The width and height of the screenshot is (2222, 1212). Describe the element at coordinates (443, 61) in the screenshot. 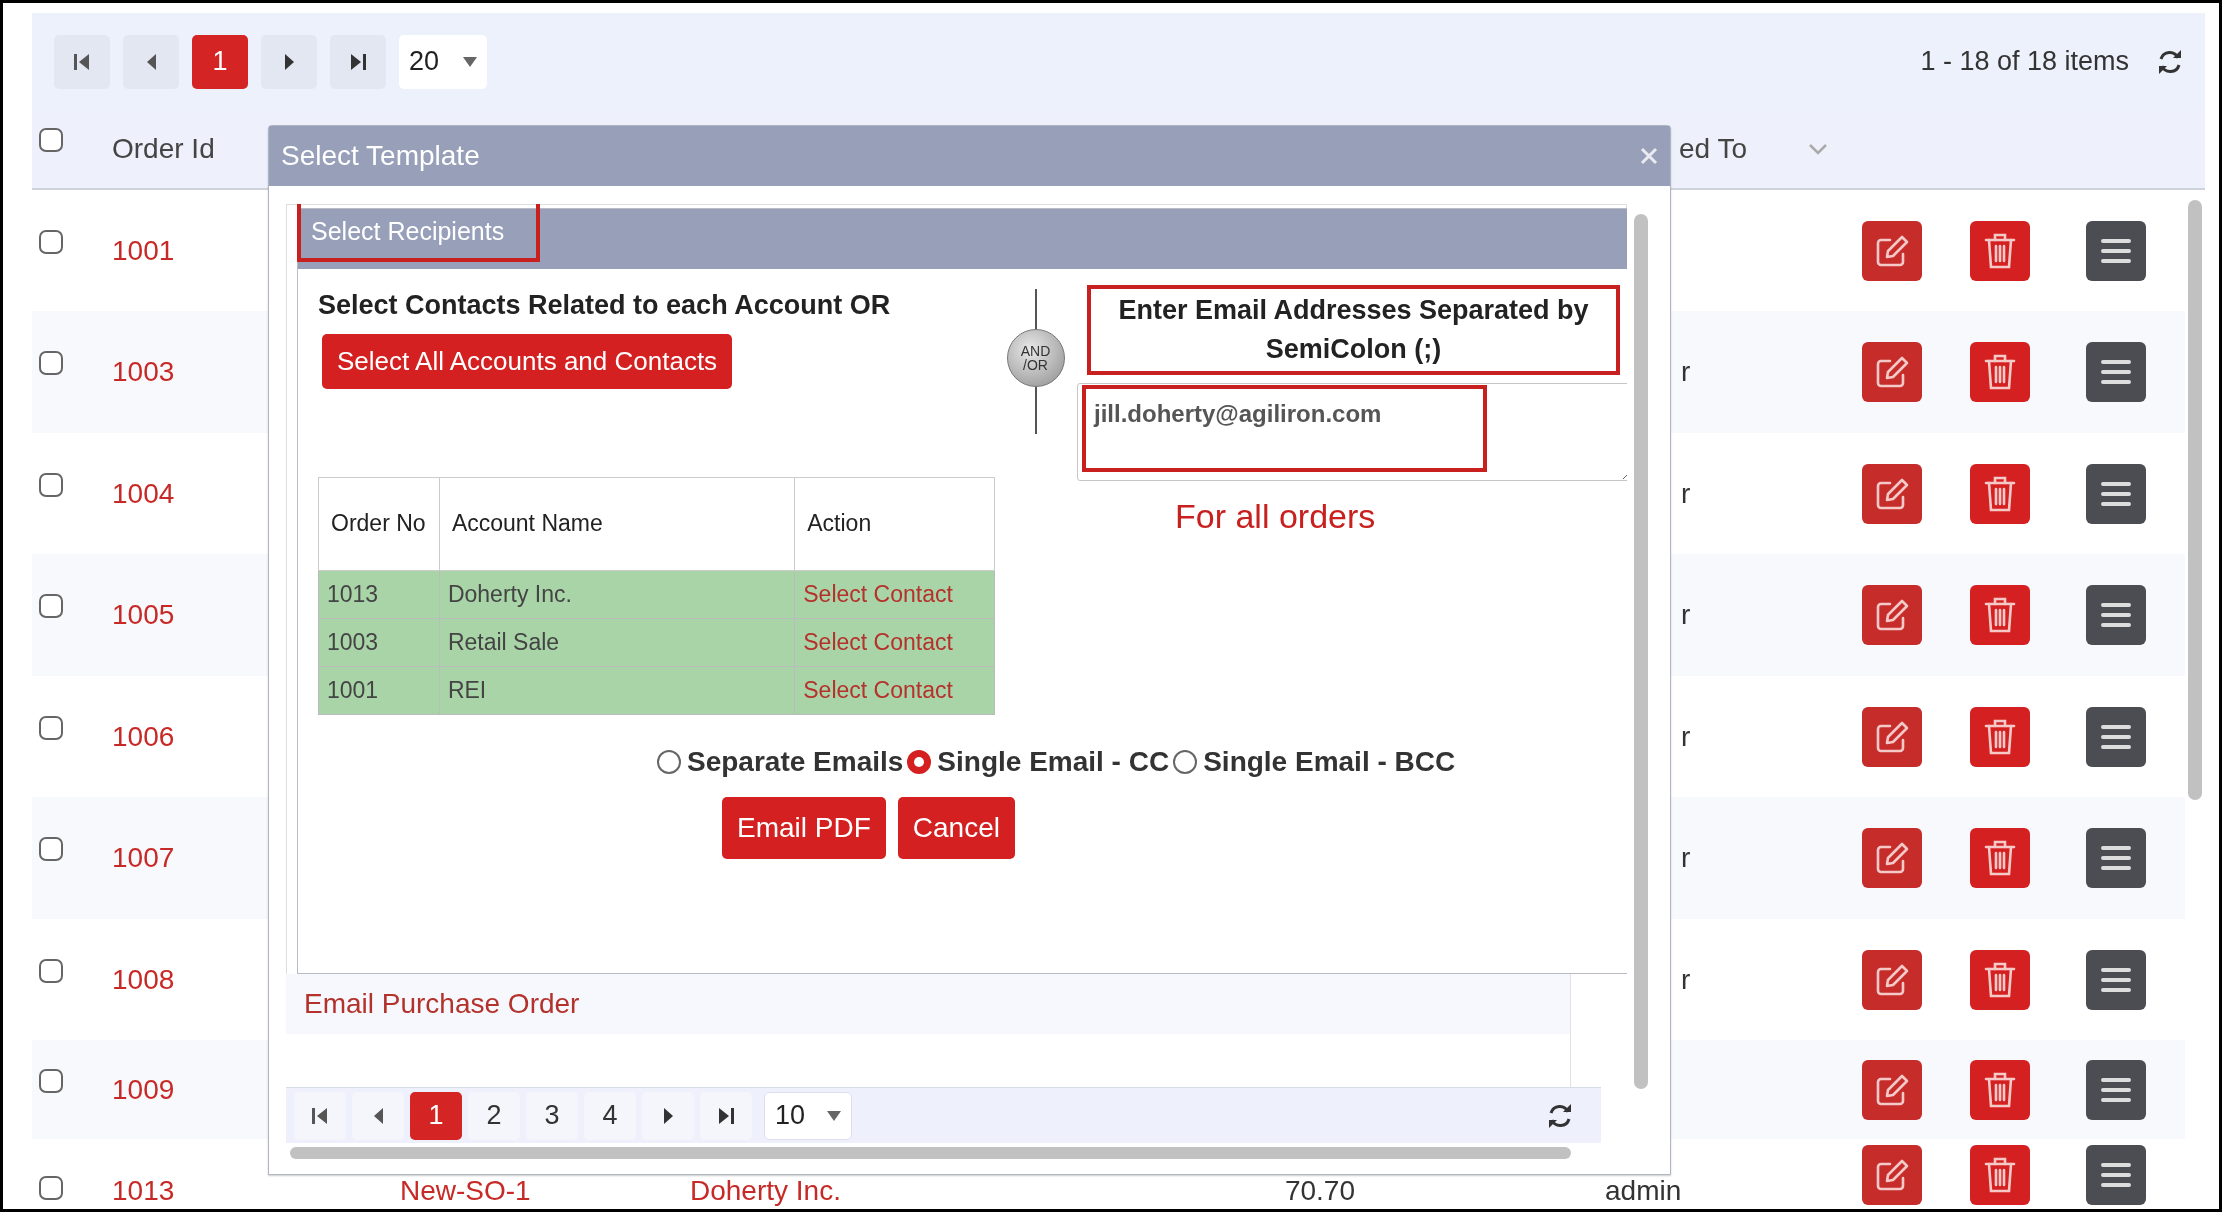

I see `page-size-select: 20` at that location.